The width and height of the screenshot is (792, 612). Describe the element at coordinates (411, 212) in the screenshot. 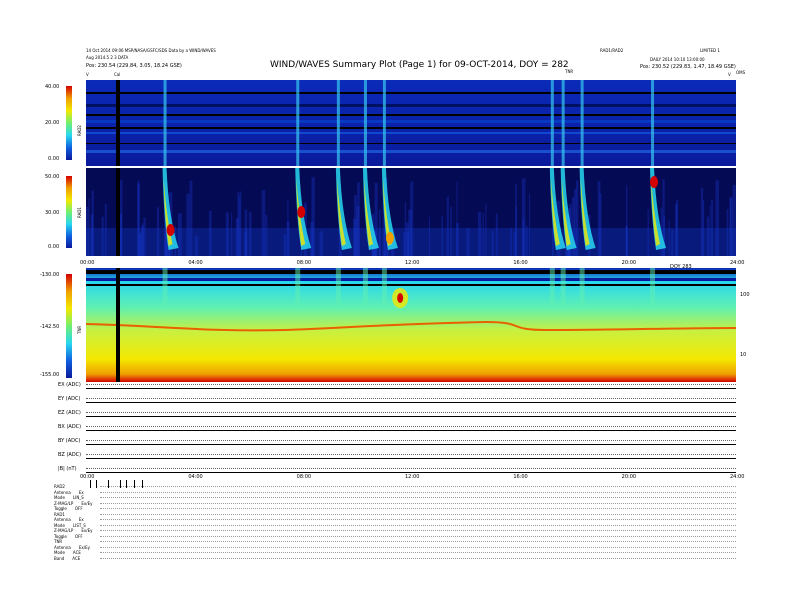

I see `rad1-spectrogram` at that location.